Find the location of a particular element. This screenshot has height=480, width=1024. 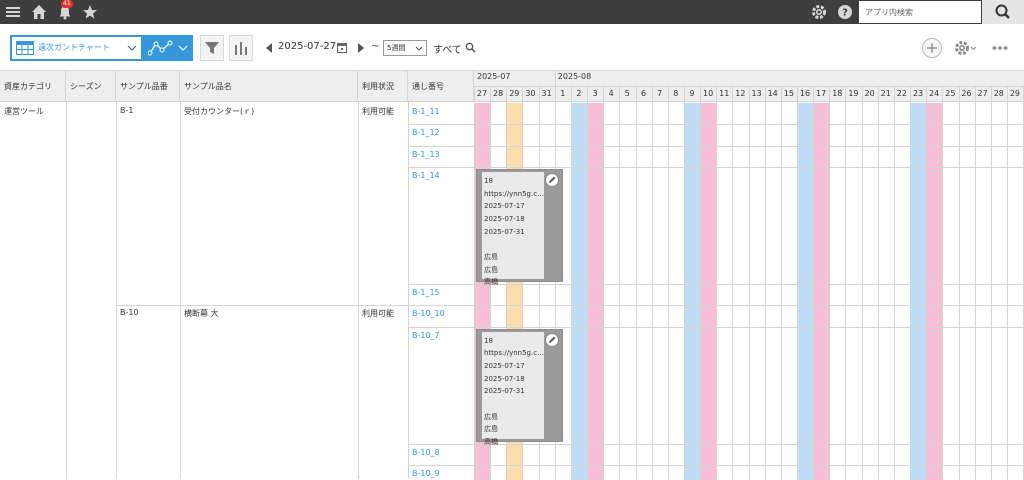

header-sample-product-name: サンプル品名 is located at coordinates (269, 86).